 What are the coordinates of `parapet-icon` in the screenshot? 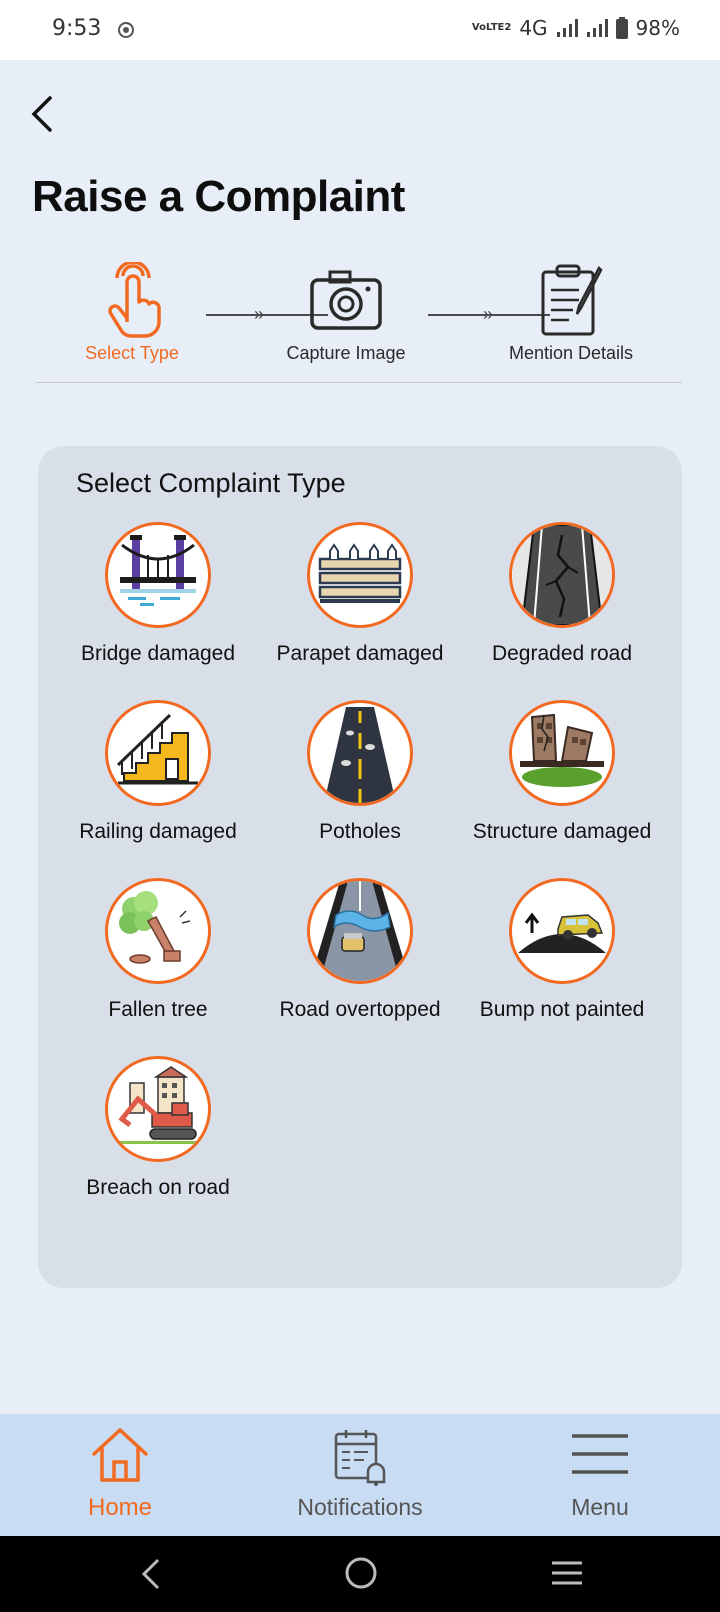 It's located at (360, 573).